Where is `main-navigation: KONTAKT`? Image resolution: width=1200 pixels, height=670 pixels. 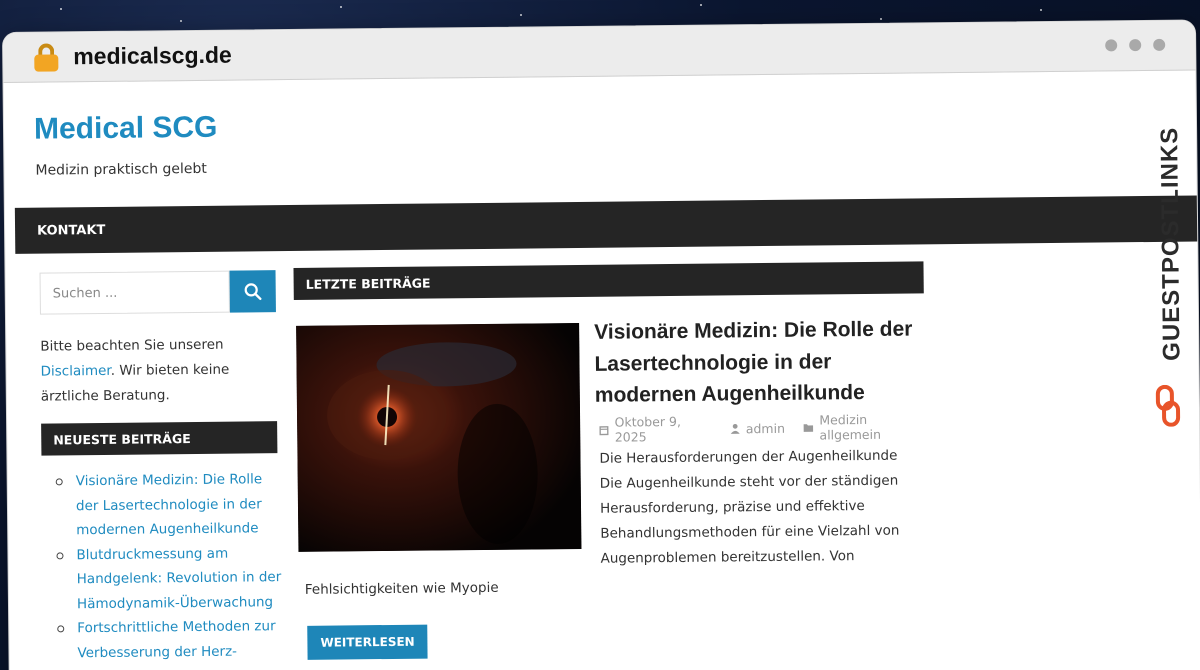
main-navigation: KONTAKT is located at coordinates (607, 224).